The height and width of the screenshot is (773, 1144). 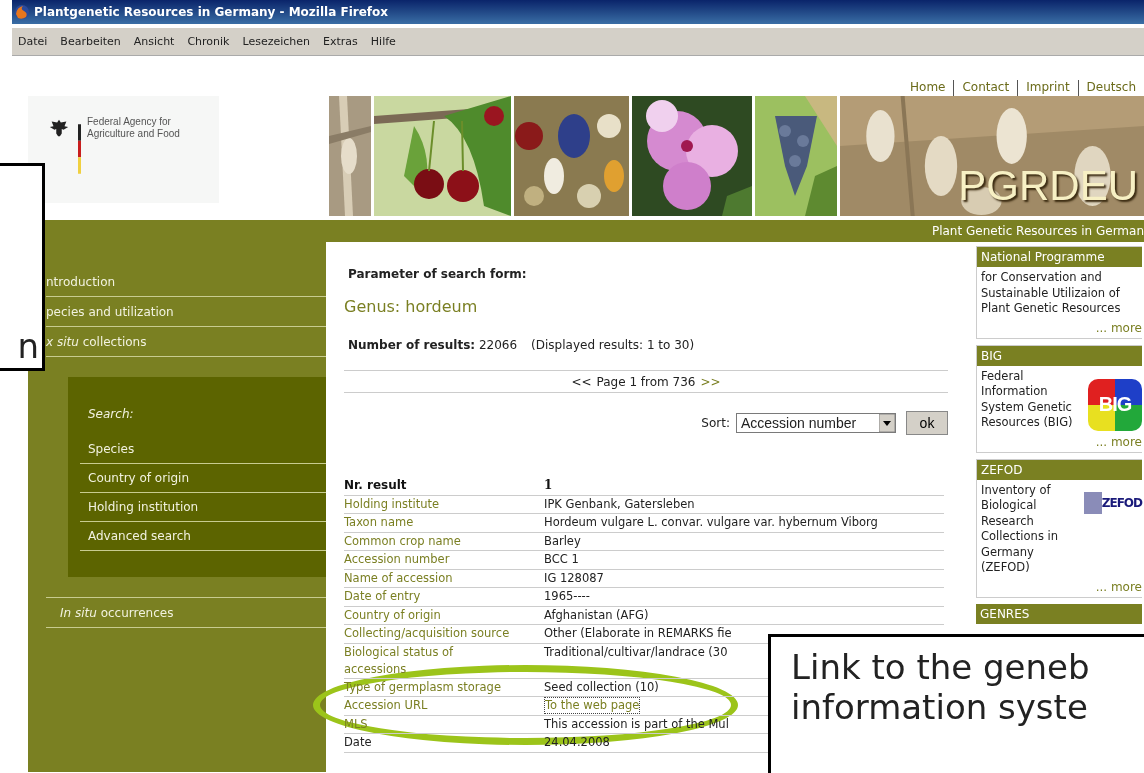 I want to click on prev-page-marker: <<, so click(x=581, y=381).